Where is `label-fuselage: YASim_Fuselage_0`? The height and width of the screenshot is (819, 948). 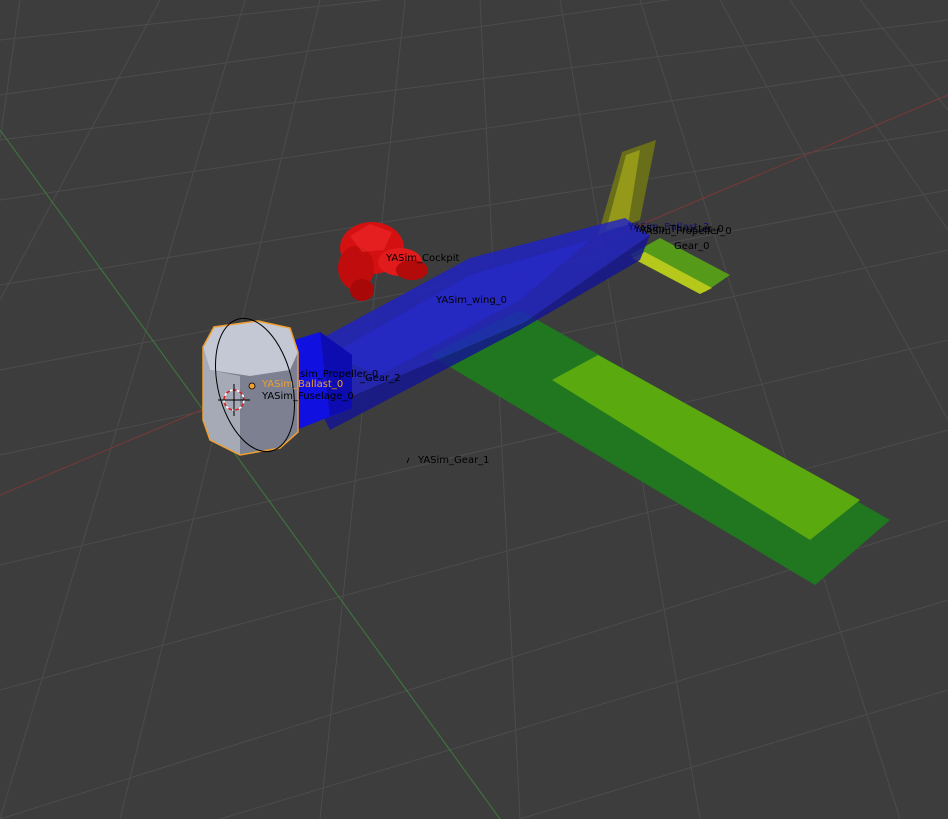
label-fuselage: YASim_Fuselage_0 is located at coordinates (307, 396).